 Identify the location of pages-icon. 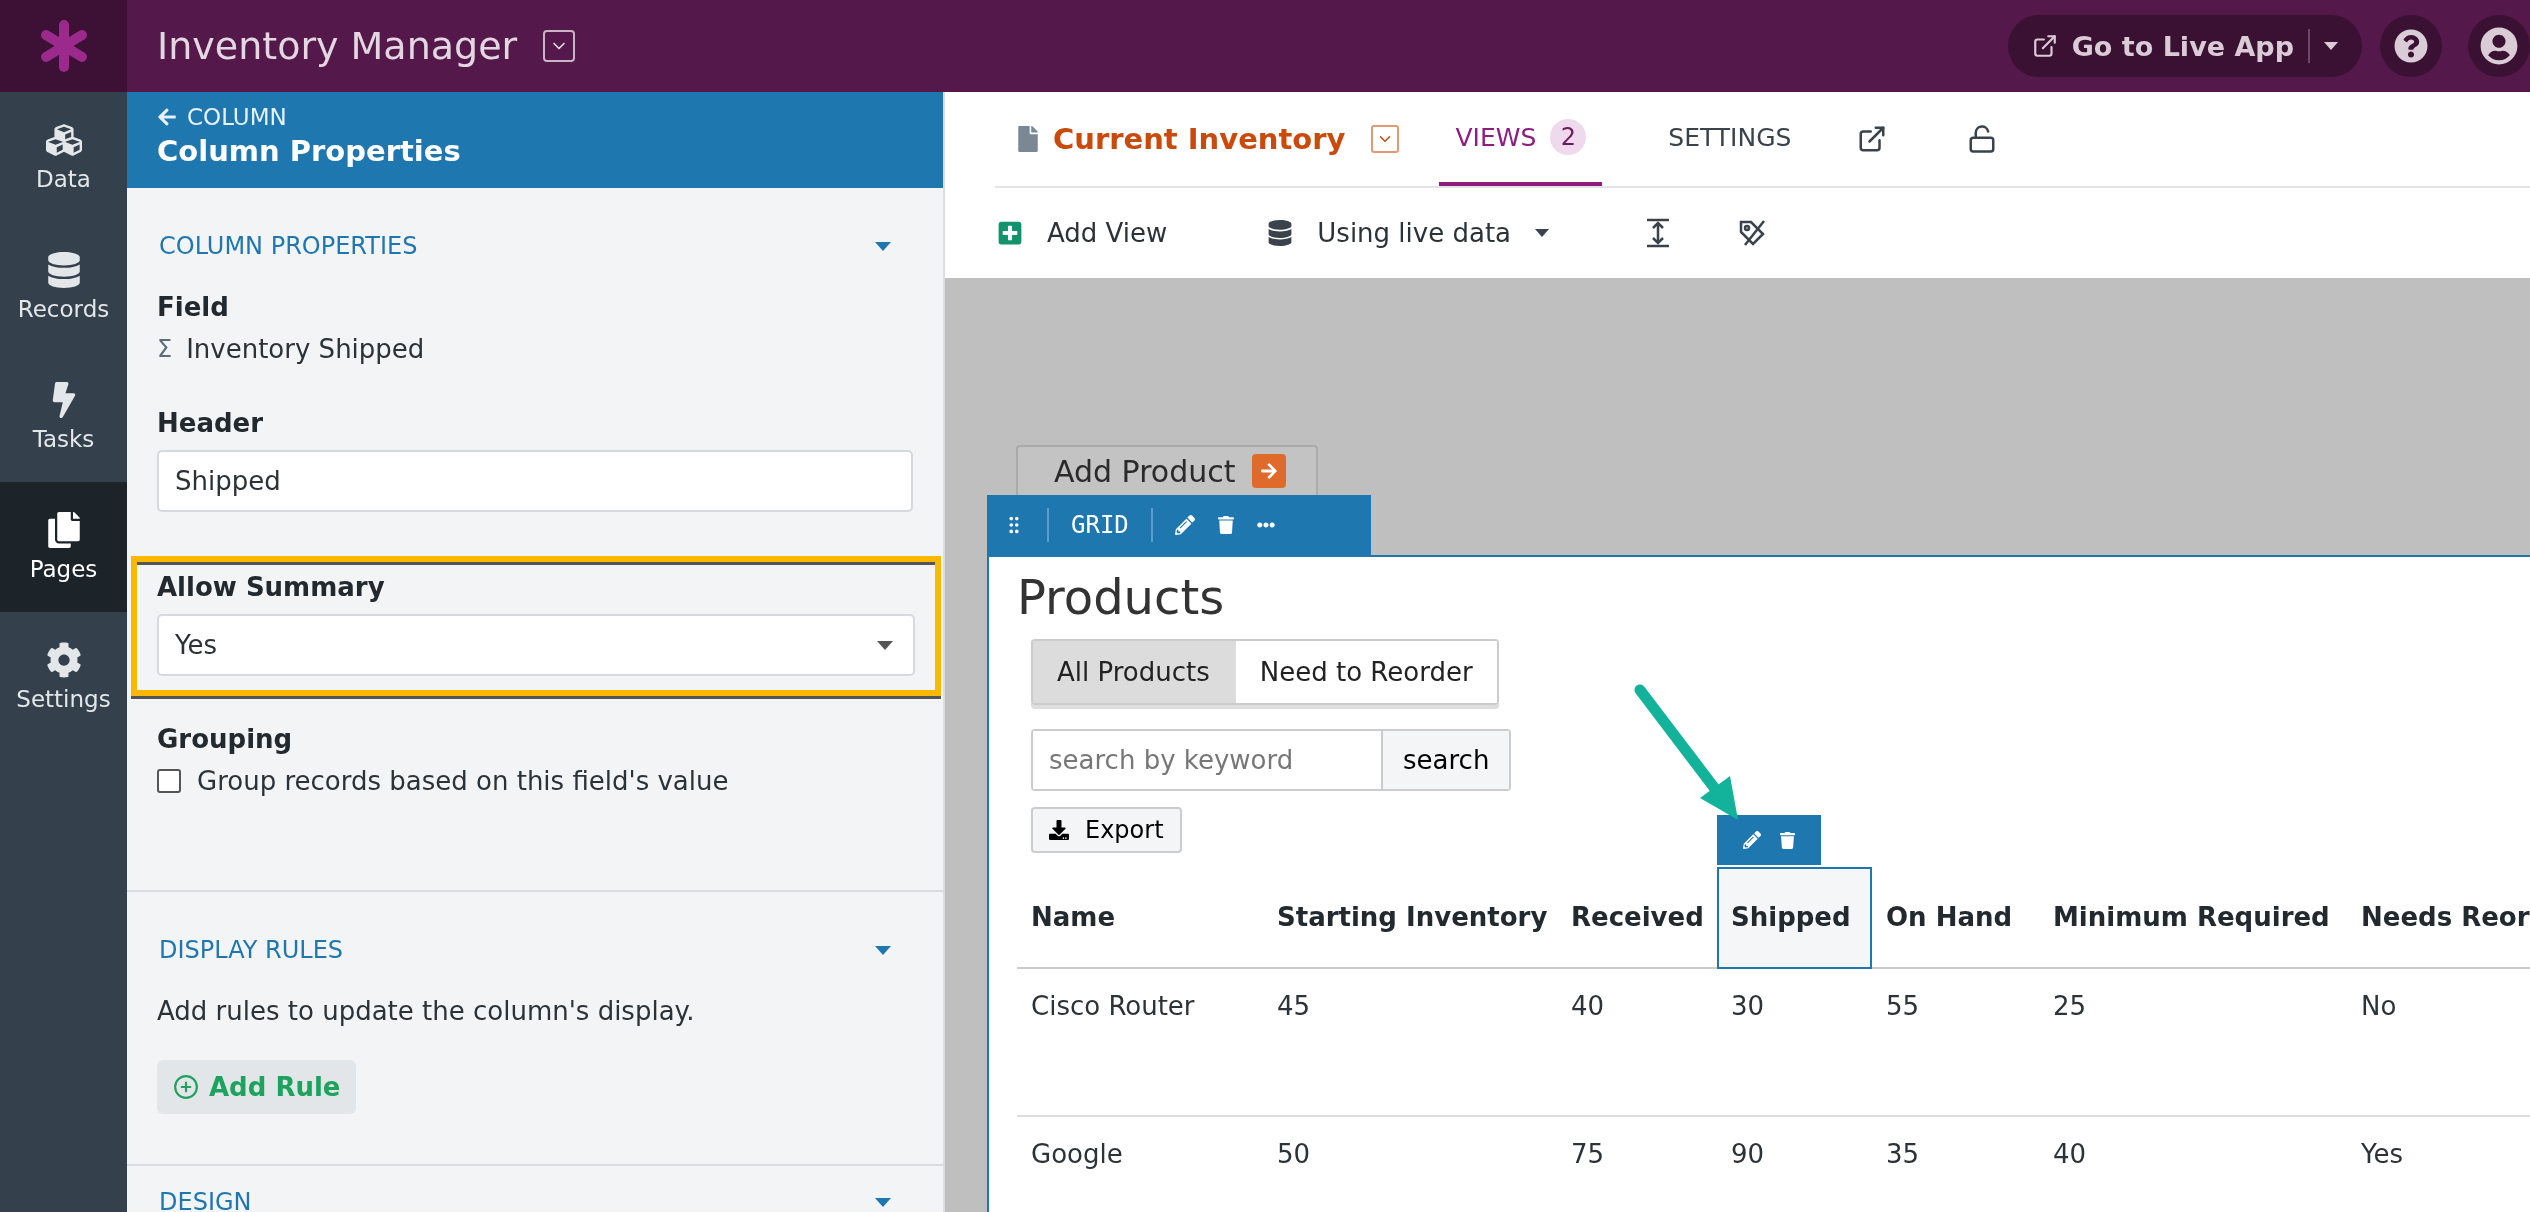
(63, 530).